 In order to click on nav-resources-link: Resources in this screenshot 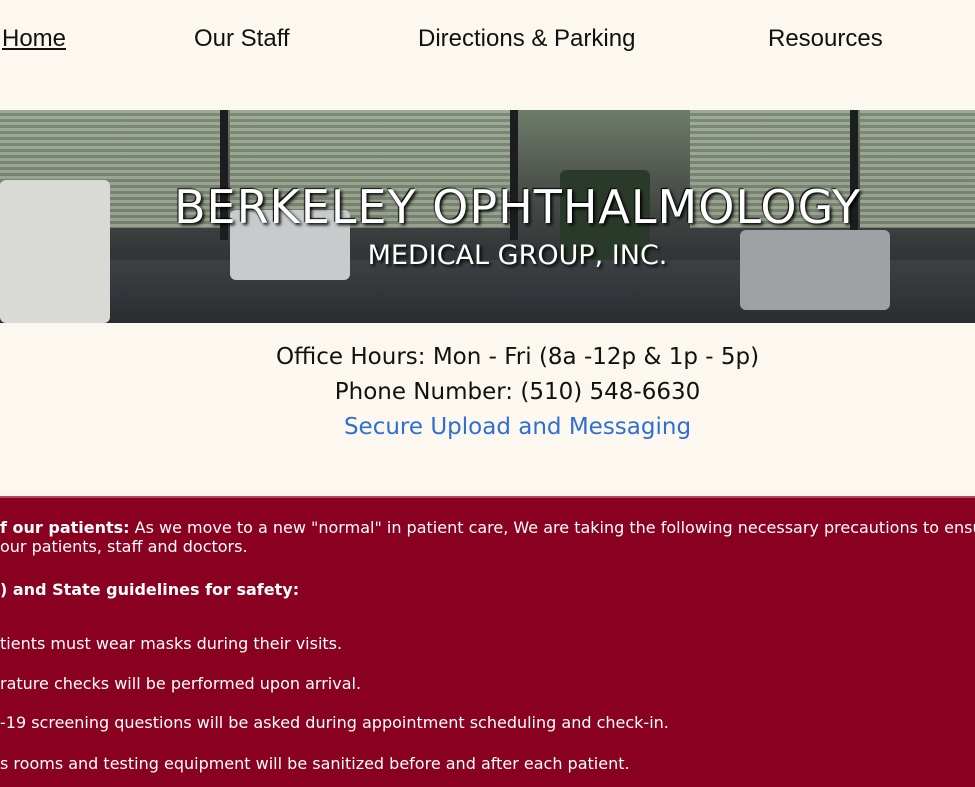, I will do `click(825, 39)`.